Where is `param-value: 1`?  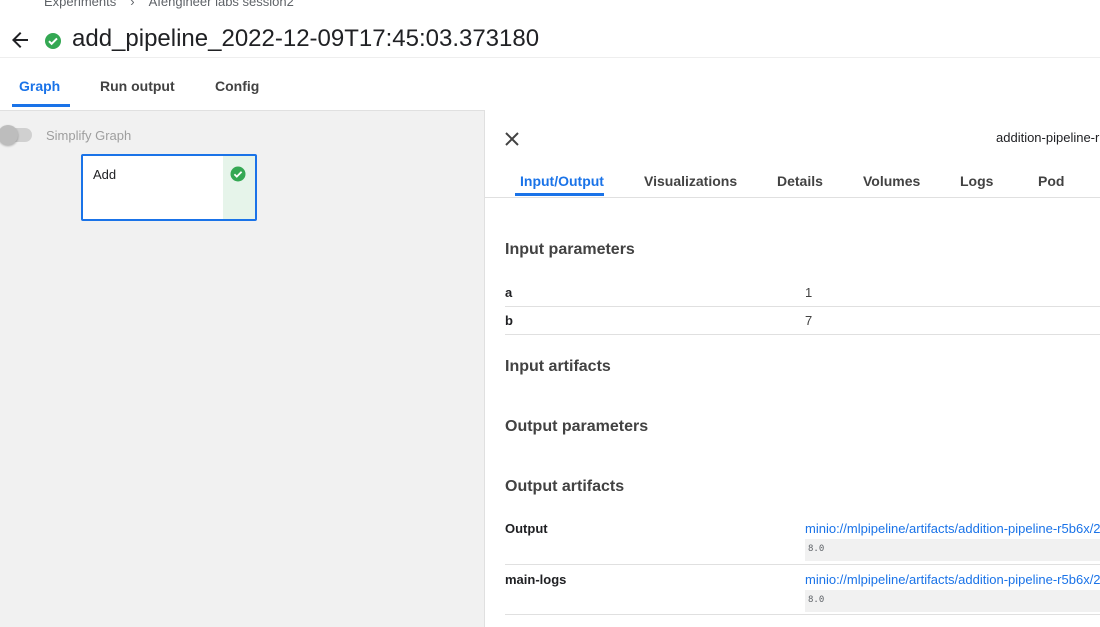
param-value: 1 is located at coordinates (809, 292).